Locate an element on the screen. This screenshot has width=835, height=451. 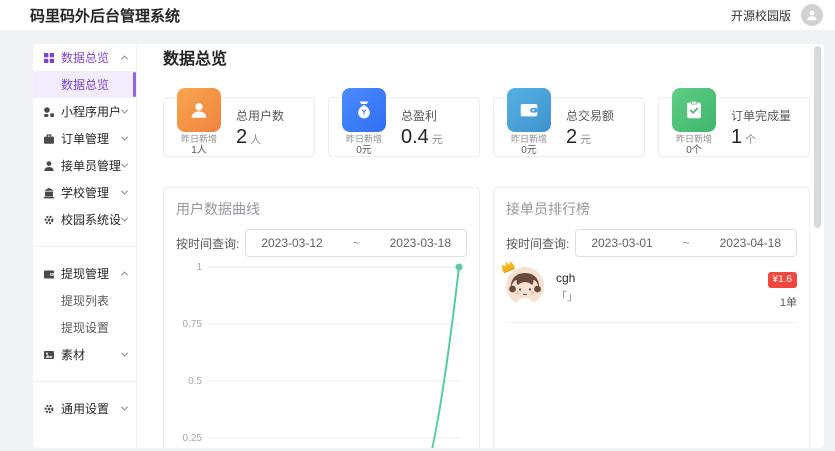
order-count: 1单 is located at coordinates (788, 303).